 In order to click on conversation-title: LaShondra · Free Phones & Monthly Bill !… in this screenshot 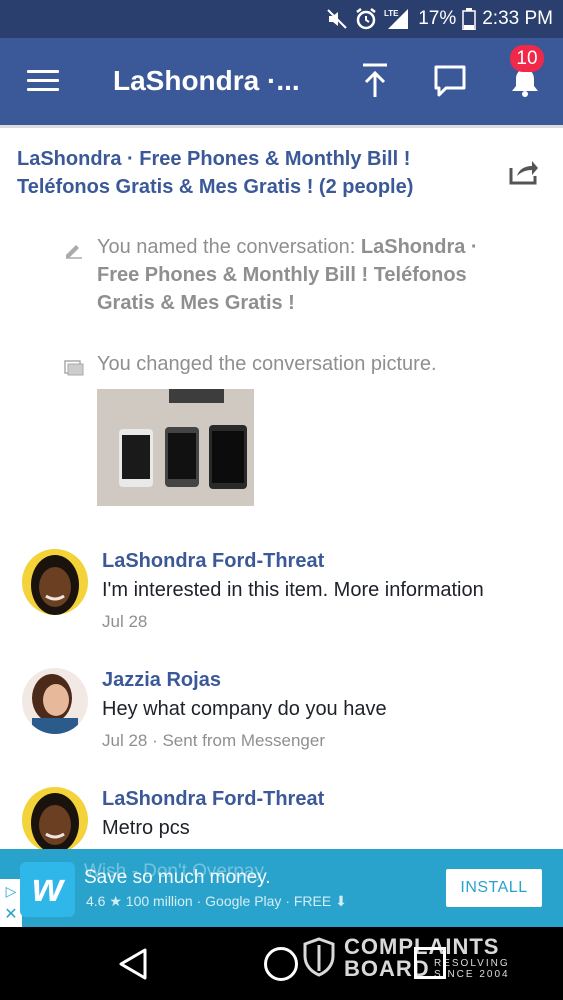, I will do `click(247, 173)`.